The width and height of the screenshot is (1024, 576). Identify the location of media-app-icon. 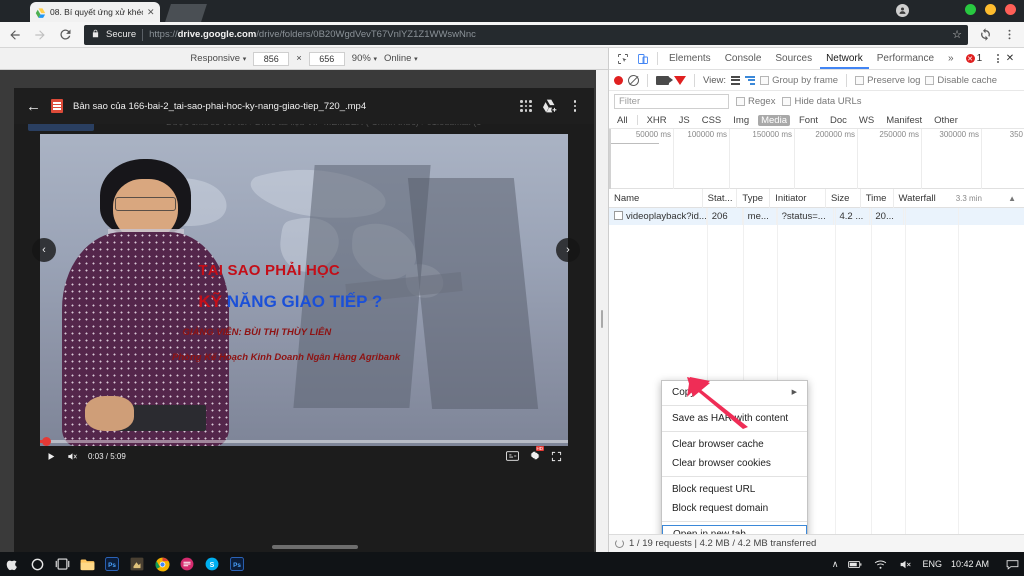
(187, 564).